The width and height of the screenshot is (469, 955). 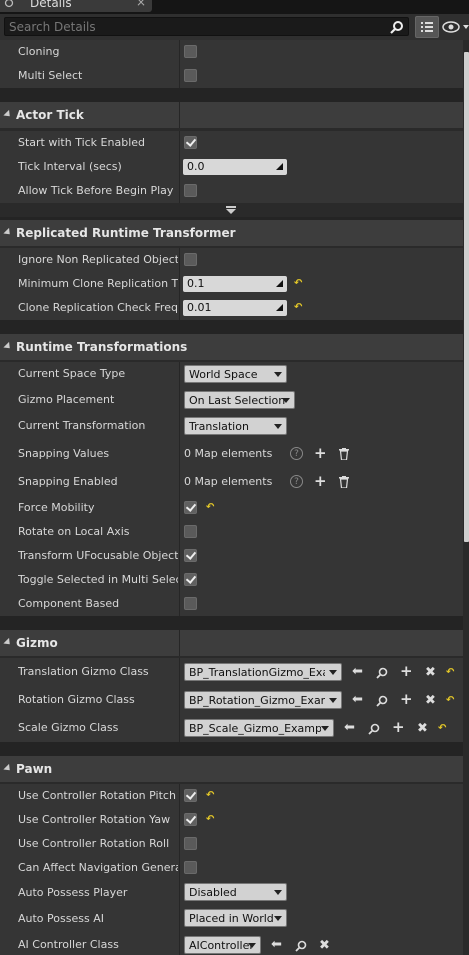 What do you see at coordinates (235, 308) in the screenshot?
I see `clone-replication-check-field: 0.01` at bounding box center [235, 308].